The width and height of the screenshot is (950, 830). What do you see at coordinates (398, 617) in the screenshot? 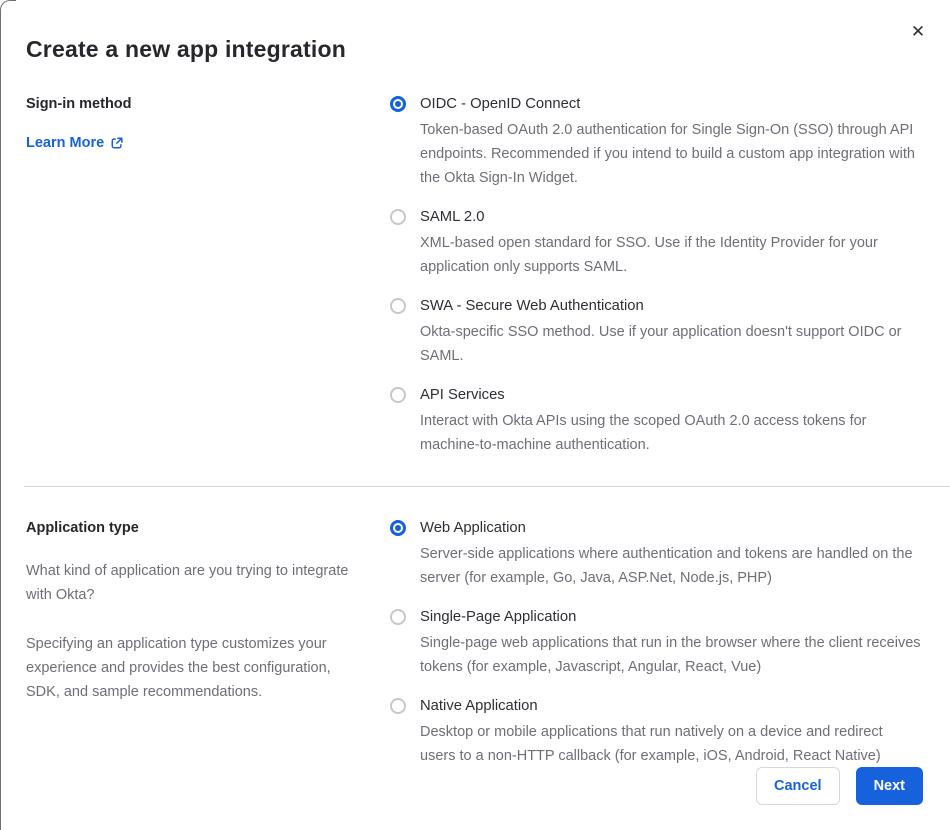
I see `radio-spa` at bounding box center [398, 617].